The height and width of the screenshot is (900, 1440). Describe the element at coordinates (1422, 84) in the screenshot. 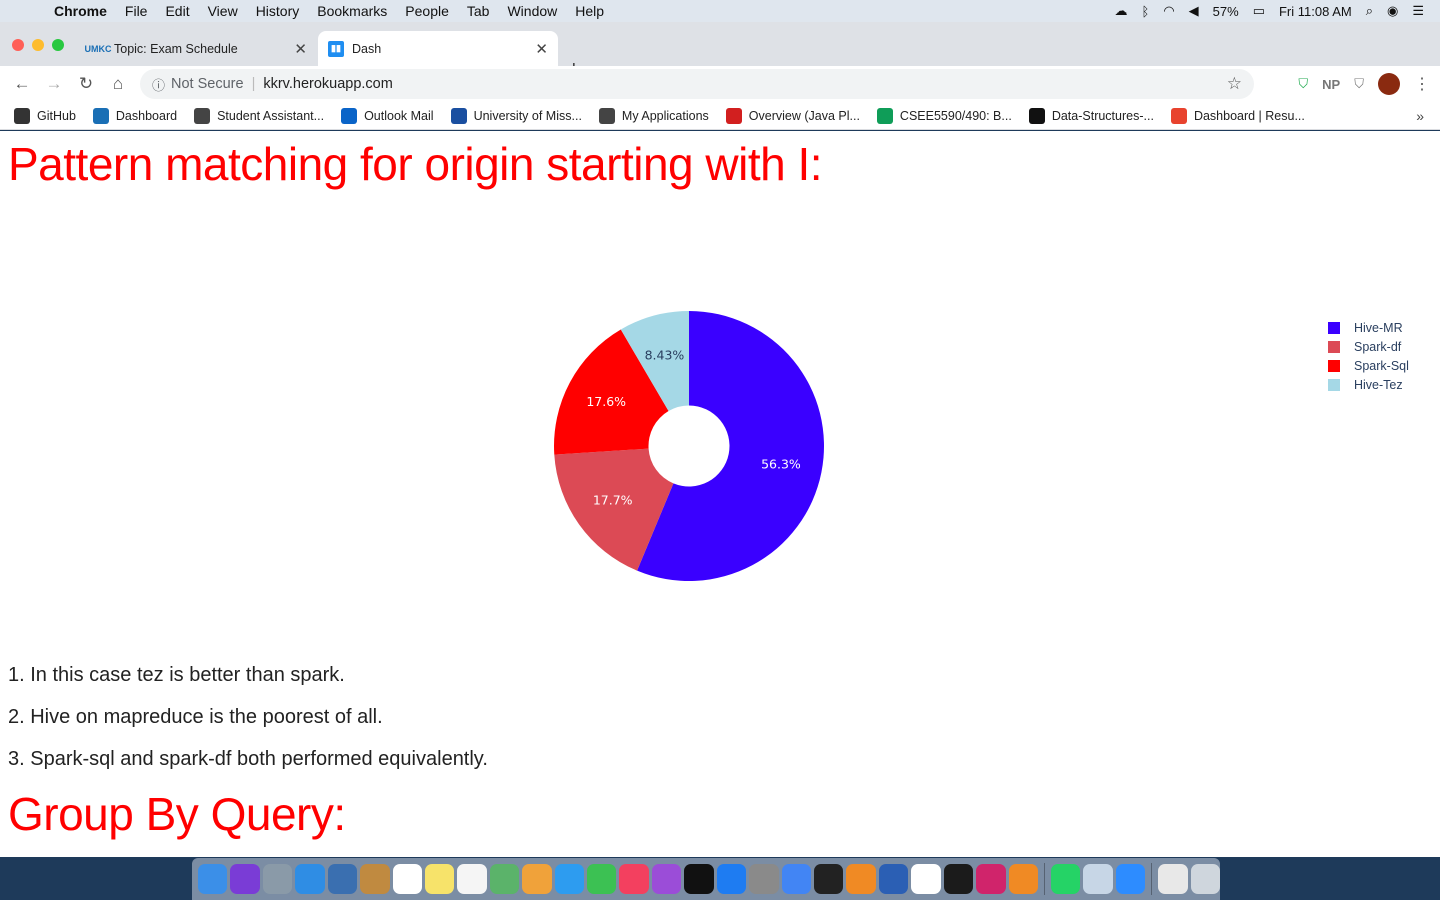

I see `kebab-menu-icon: ⋮` at that location.